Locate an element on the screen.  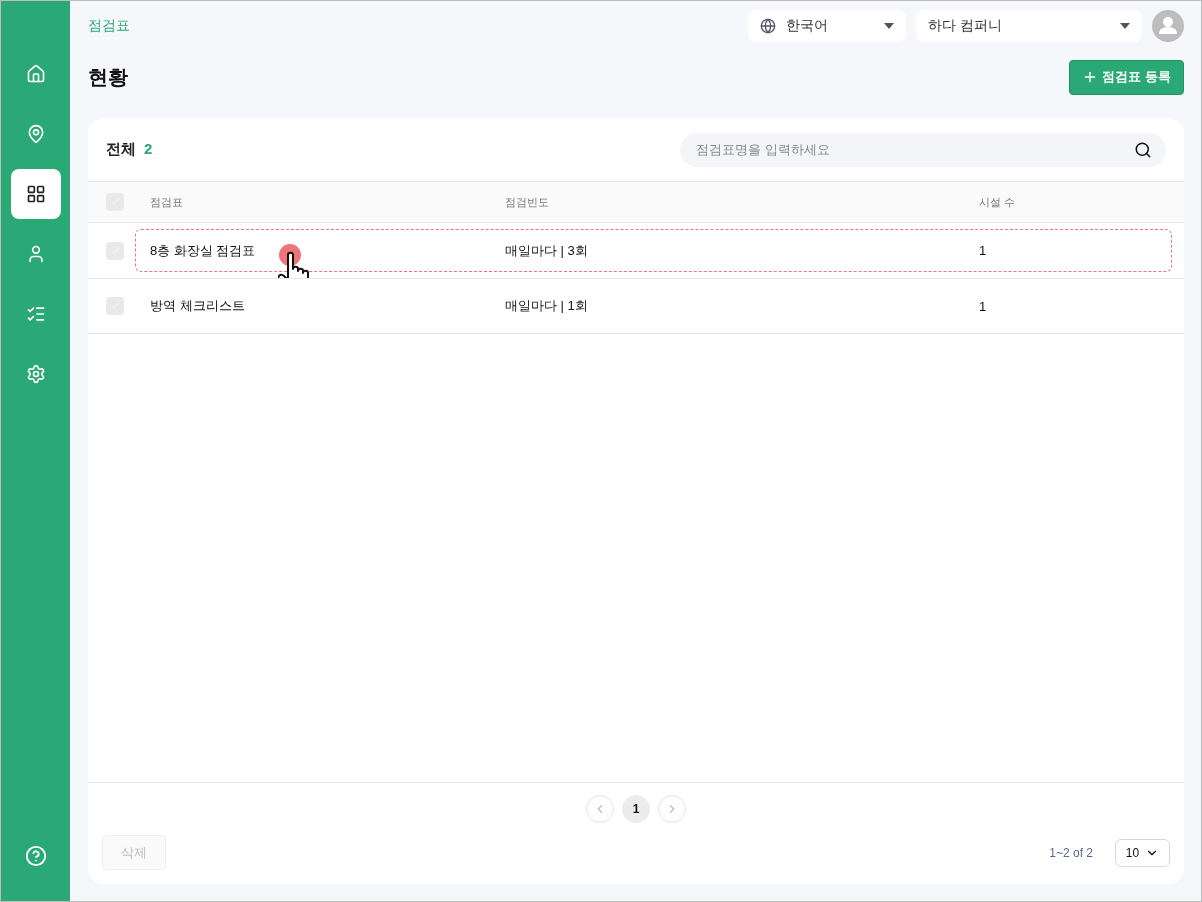
page-size-select: 10 is located at coordinates (1142, 852).